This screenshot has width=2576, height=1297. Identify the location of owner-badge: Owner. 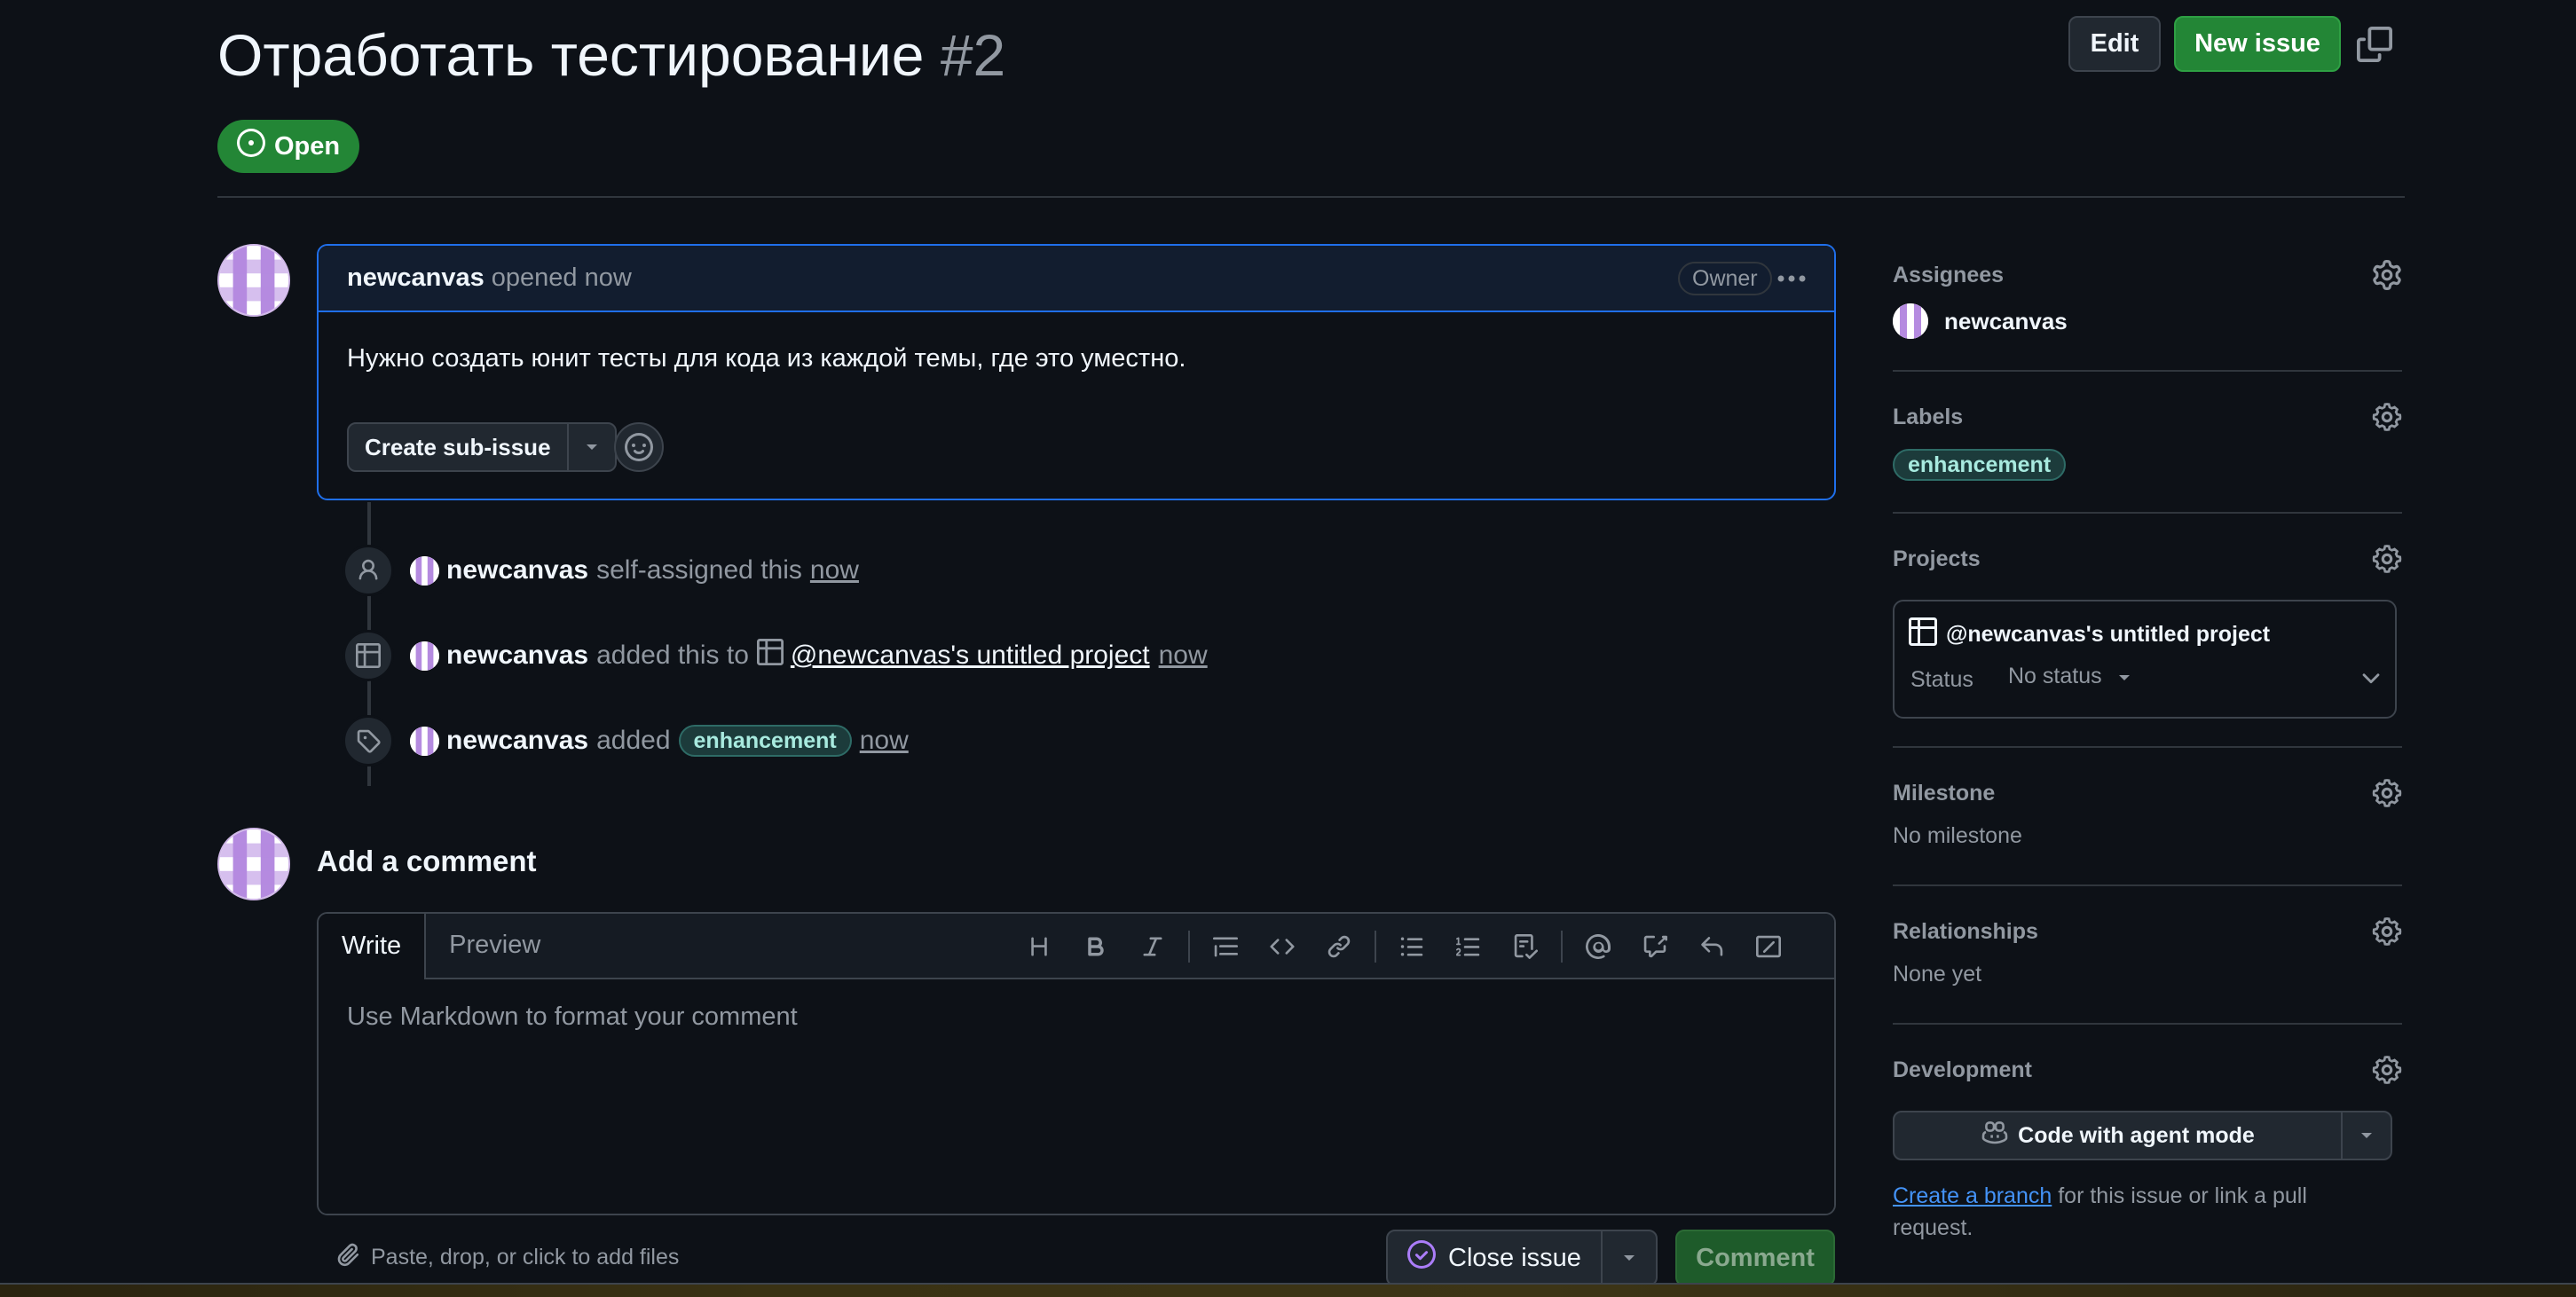
(1725, 278).